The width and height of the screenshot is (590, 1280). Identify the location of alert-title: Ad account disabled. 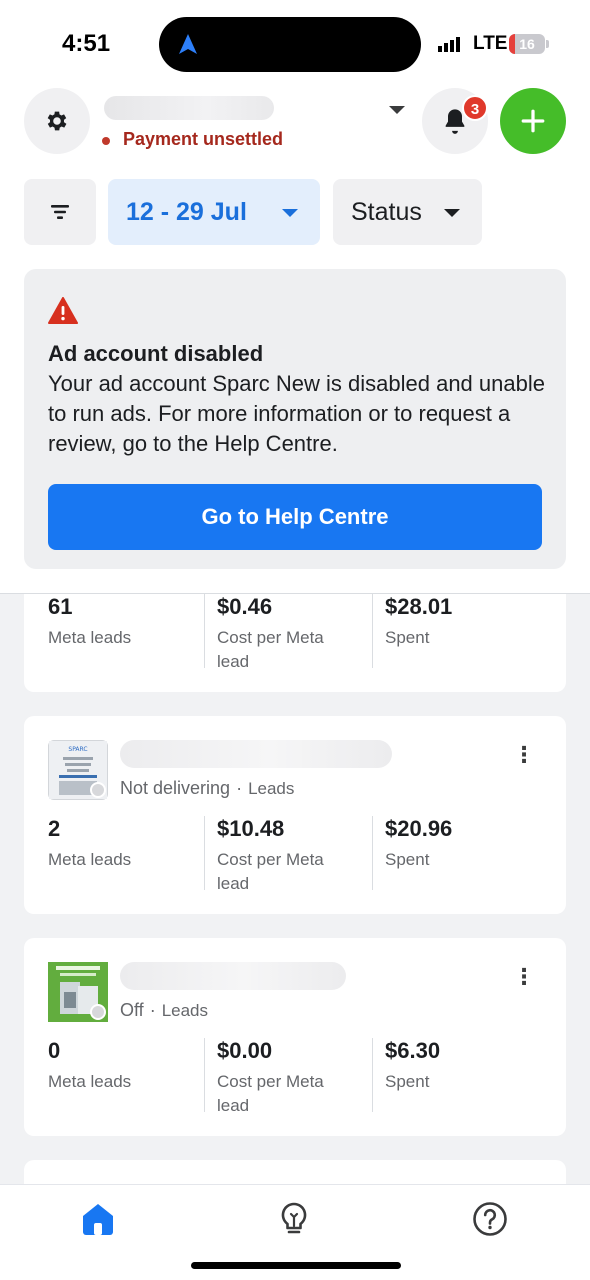
(156, 353).